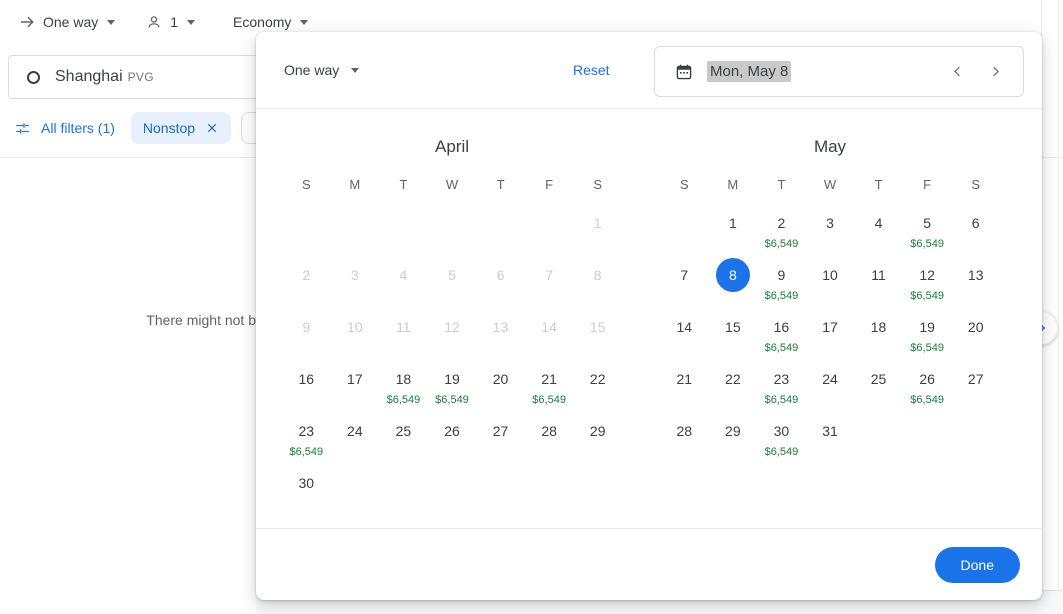 The width and height of the screenshot is (1063, 614). I want to click on calendar-day-may-22: 22, so click(733, 385).